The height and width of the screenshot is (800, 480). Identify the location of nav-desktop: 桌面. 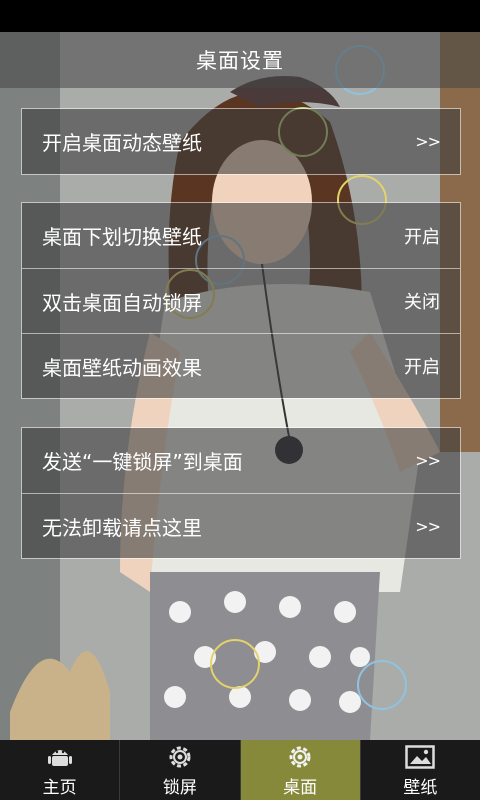
(299, 770).